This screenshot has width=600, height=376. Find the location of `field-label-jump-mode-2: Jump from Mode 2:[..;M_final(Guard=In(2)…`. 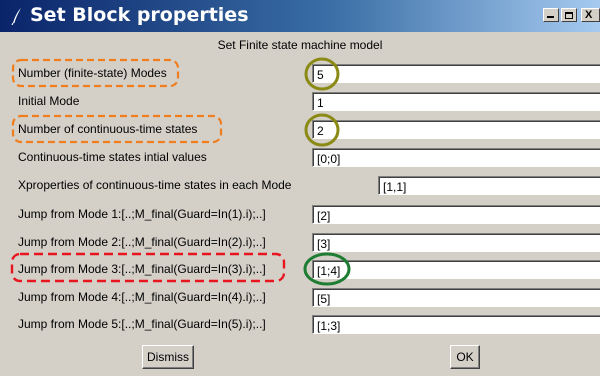

field-label-jump-mode-2: Jump from Mode 2:[..;M_final(Guard=In(2)… is located at coordinates (142, 242).